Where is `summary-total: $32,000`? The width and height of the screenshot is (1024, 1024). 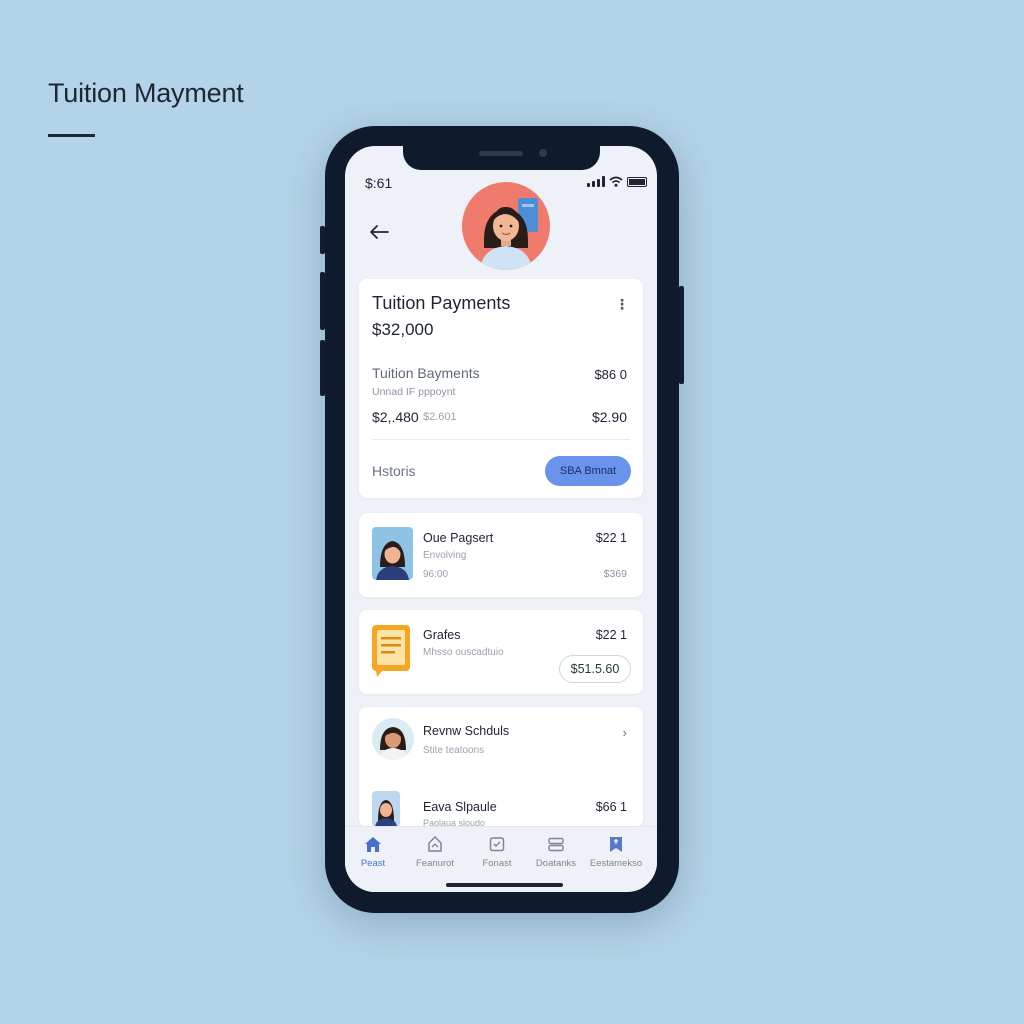 summary-total: $32,000 is located at coordinates (403, 329).